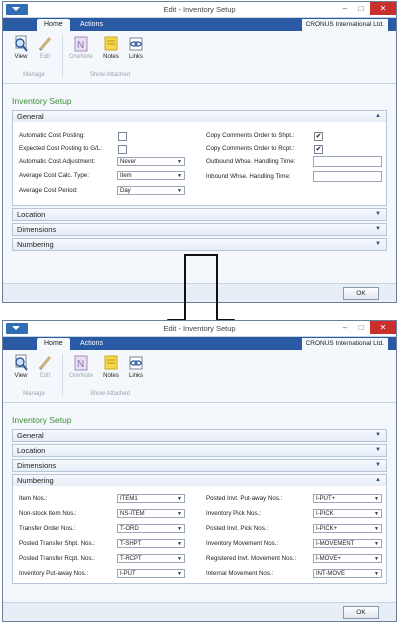 The image size is (401, 625). I want to click on numbering-fasttab-title: Numbering, so click(35, 480).